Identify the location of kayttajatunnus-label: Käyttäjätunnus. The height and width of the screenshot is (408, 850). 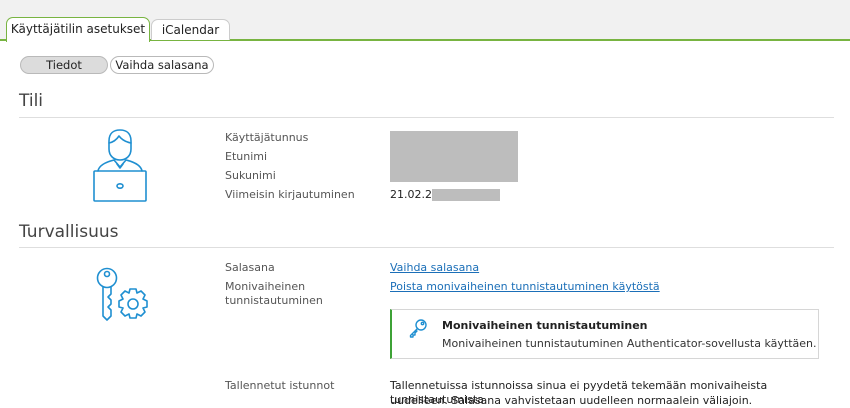
(267, 137).